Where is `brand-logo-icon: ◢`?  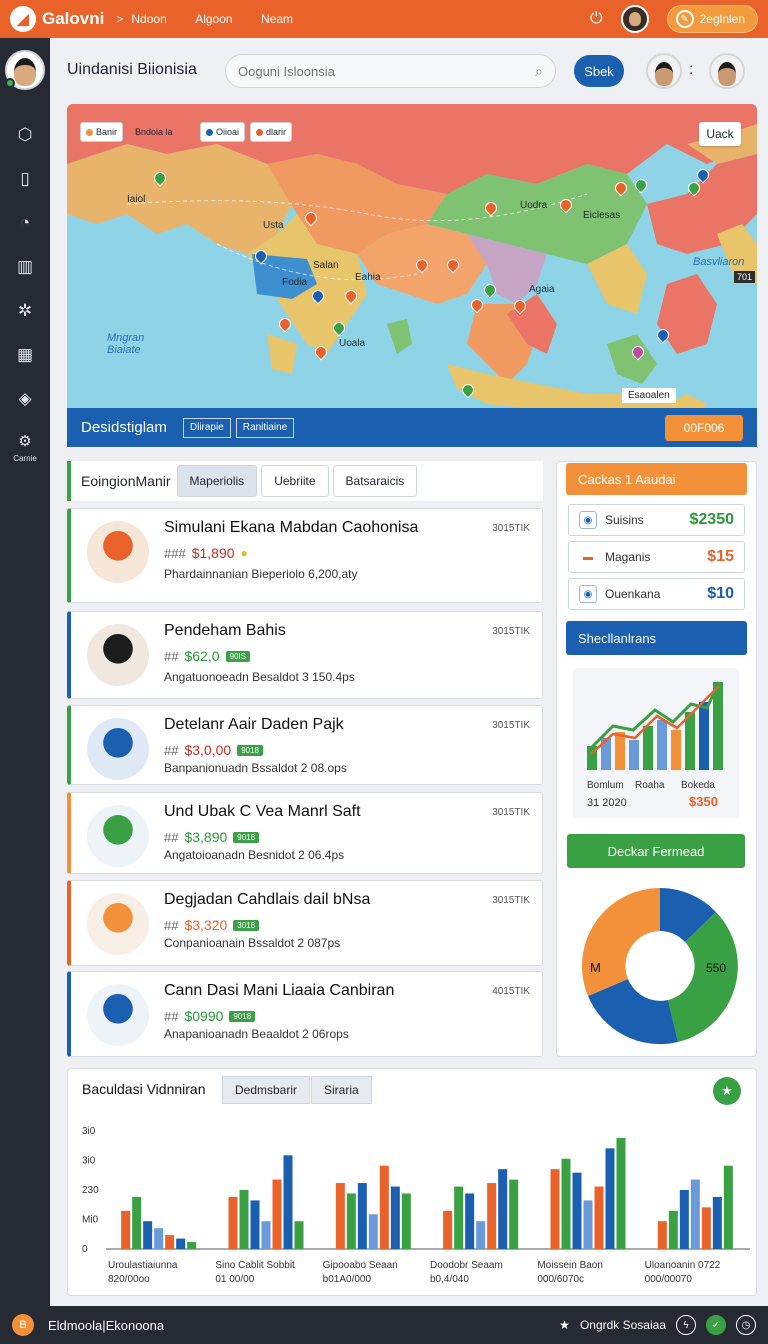
brand-logo-icon: ◢ is located at coordinates (23, 19).